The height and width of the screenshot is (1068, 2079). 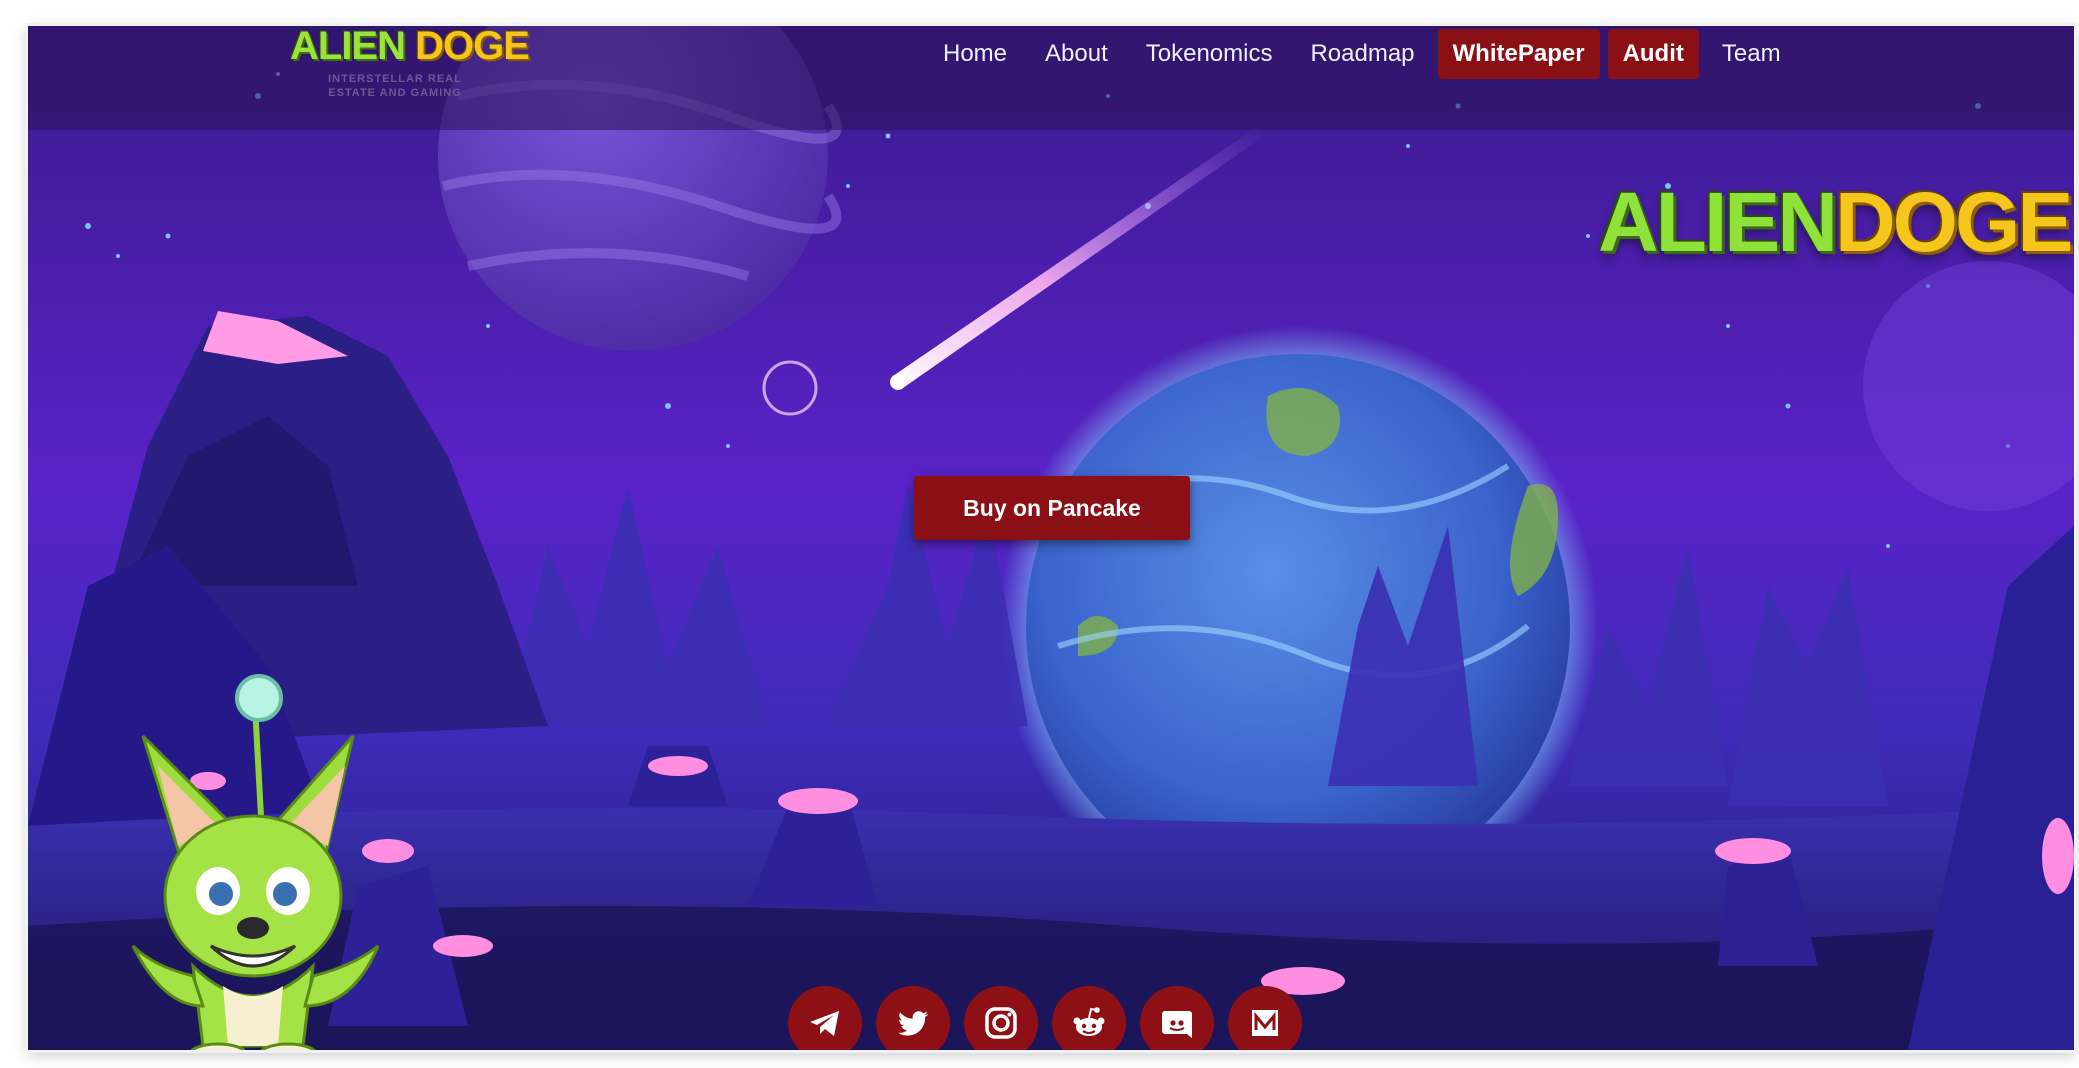 I want to click on nav-about: About, so click(x=1076, y=54).